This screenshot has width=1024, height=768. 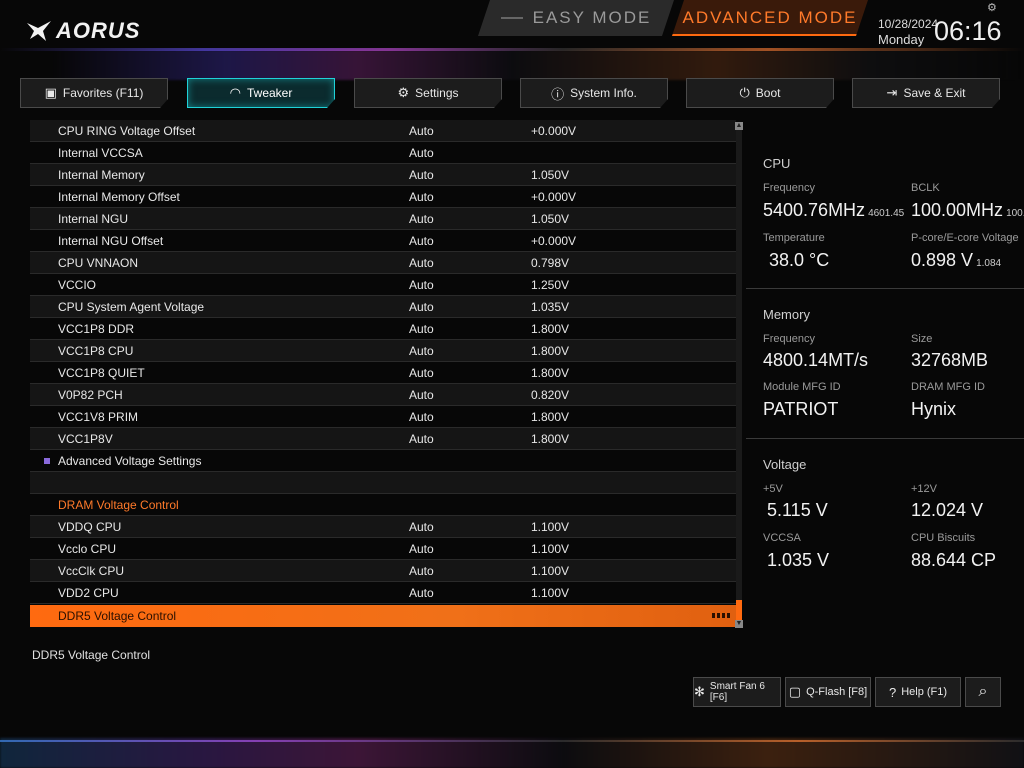 What do you see at coordinates (383, 307) in the screenshot?
I see `setting-row: CPU System Agent Voltage Auto 1.035V` at bounding box center [383, 307].